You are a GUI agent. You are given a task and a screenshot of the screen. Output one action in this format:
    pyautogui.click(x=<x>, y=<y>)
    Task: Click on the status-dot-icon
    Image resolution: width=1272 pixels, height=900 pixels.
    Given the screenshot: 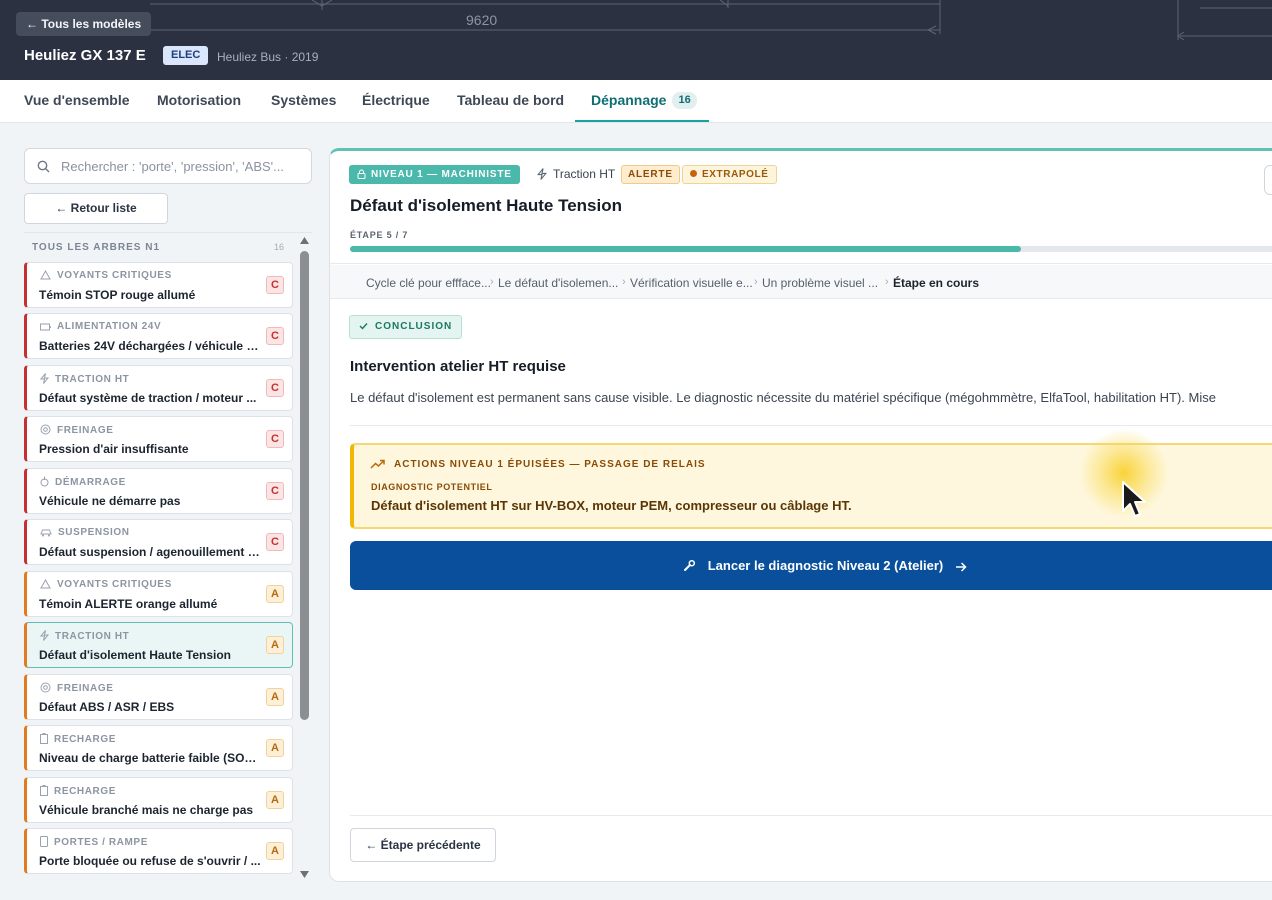 What is the action you would take?
    pyautogui.click(x=693, y=173)
    